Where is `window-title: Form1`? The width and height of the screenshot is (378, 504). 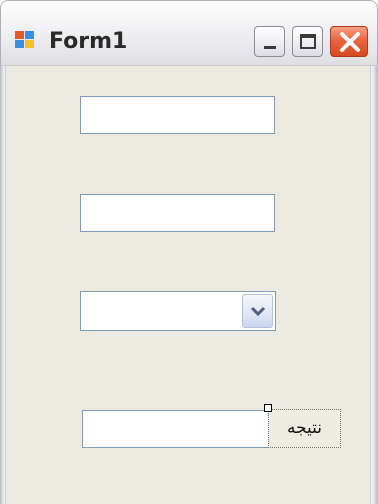 window-title: Form1 is located at coordinates (88, 41).